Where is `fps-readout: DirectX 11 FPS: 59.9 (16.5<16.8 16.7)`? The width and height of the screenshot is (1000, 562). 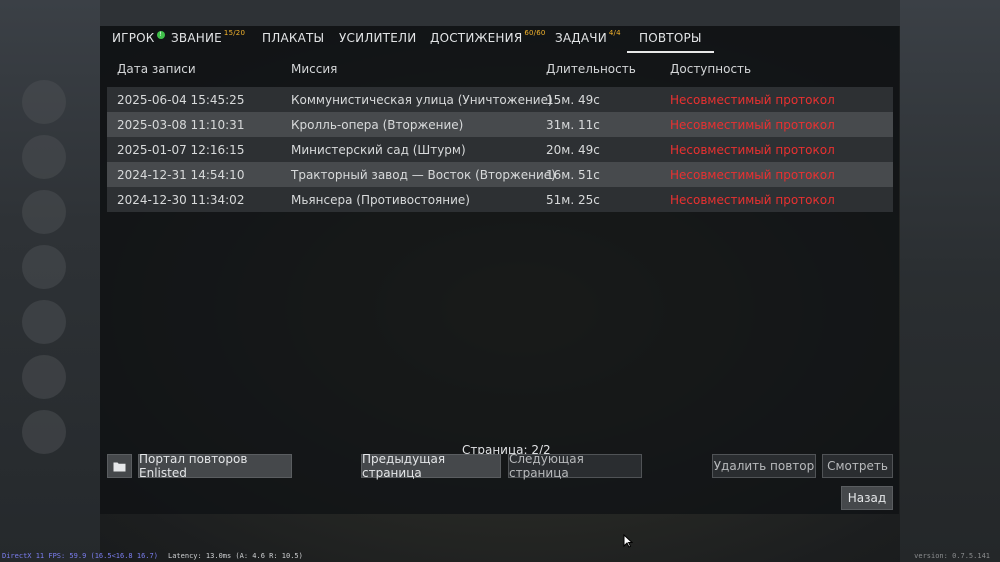 fps-readout: DirectX 11 FPS: 59.9 (16.5<16.8 16.7) is located at coordinates (80, 556).